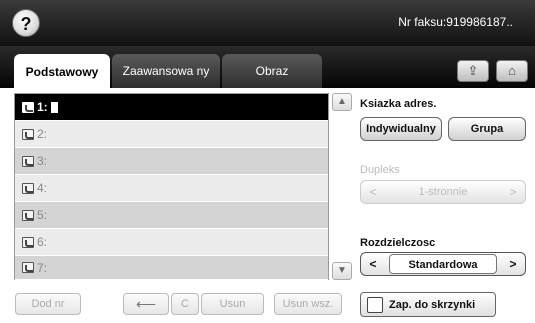 The width and height of the screenshot is (535, 323). Describe the element at coordinates (171, 161) in the screenshot. I see `list-item: 3:` at that location.